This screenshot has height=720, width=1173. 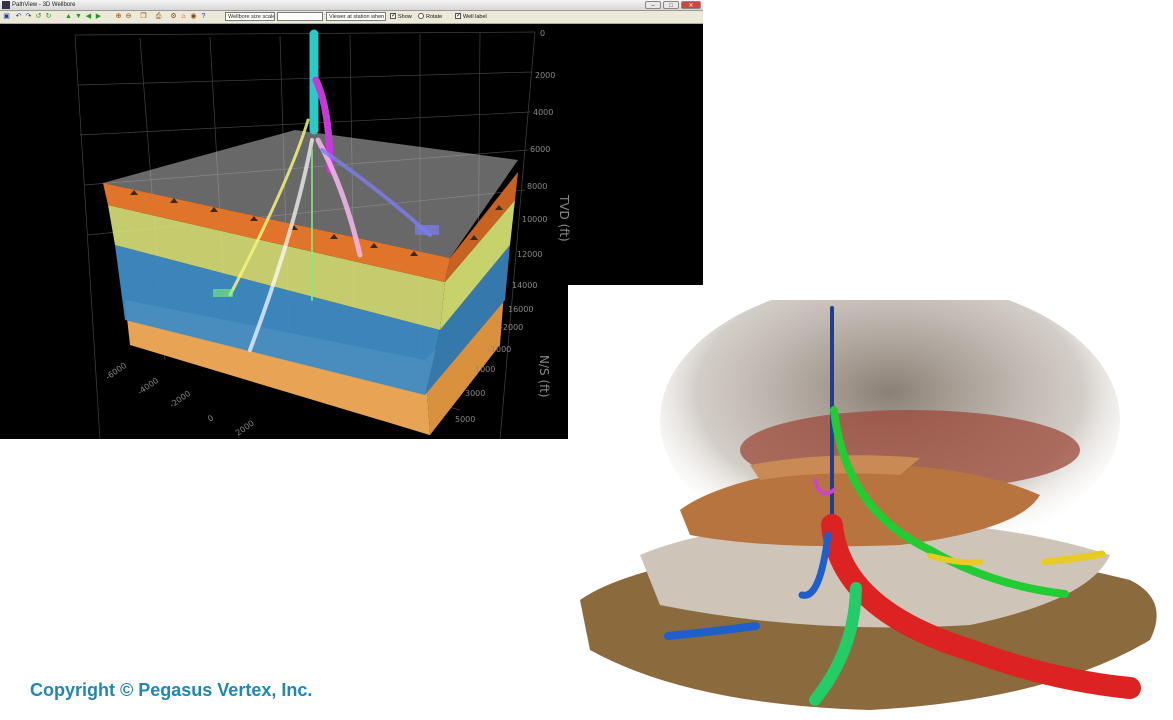 What do you see at coordinates (6, 5) in the screenshot?
I see `app-icon` at bounding box center [6, 5].